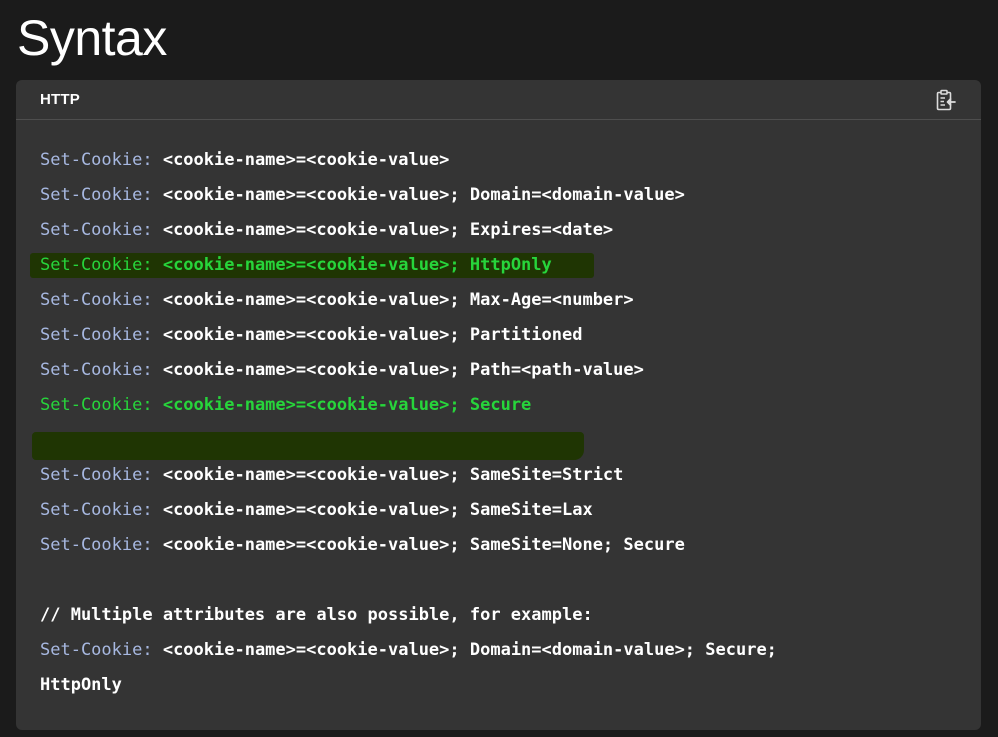 The height and width of the screenshot is (737, 998). I want to click on code-language-label: HTTP, so click(60, 99).